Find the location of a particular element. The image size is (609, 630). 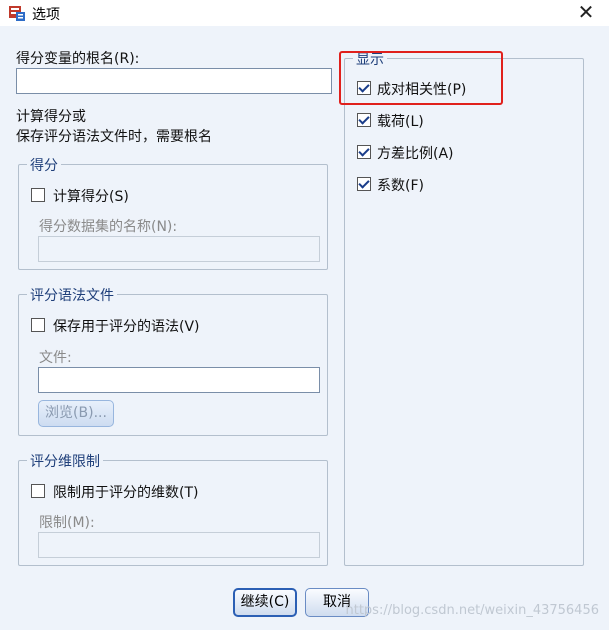

score-group: 得分 计算得分(S) 得分数据集的名称(N): is located at coordinates (173, 212).